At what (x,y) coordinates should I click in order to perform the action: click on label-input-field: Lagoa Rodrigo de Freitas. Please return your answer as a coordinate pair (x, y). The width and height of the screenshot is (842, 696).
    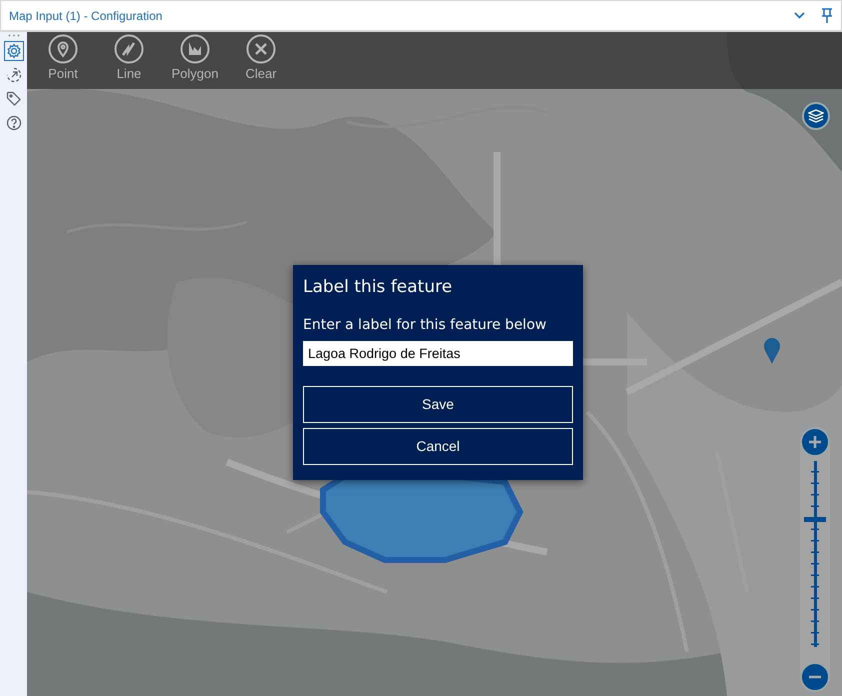
    Looking at the image, I should click on (438, 353).